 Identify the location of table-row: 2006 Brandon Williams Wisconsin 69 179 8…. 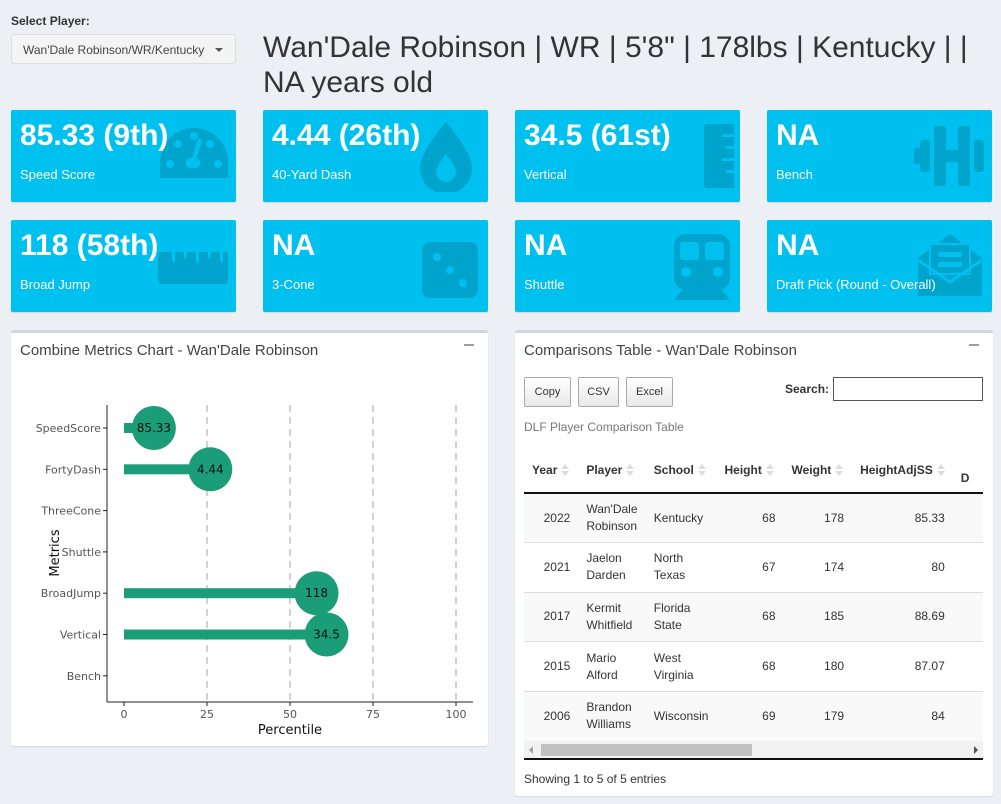
(753, 715).